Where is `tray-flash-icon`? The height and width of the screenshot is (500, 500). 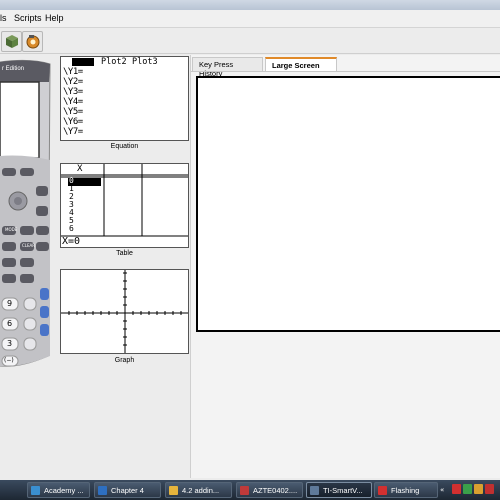 tray-flash-icon is located at coordinates (456, 489).